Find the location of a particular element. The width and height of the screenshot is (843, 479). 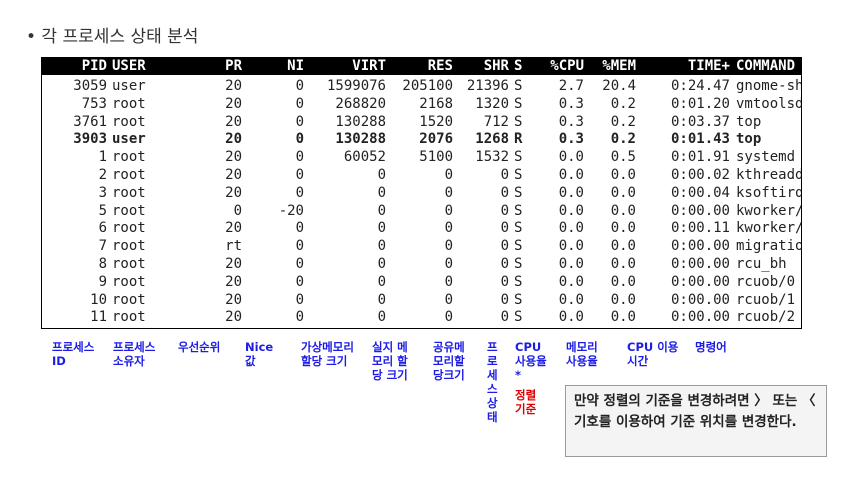

cell-cpu: 0.3 is located at coordinates (571, 121).